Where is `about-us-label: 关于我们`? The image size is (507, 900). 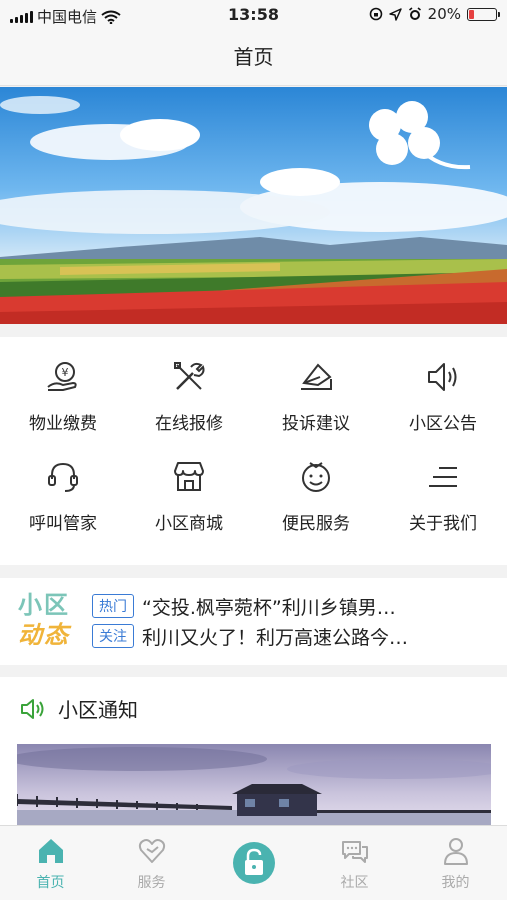
about-us-label: 关于我们 is located at coordinates (443, 524).